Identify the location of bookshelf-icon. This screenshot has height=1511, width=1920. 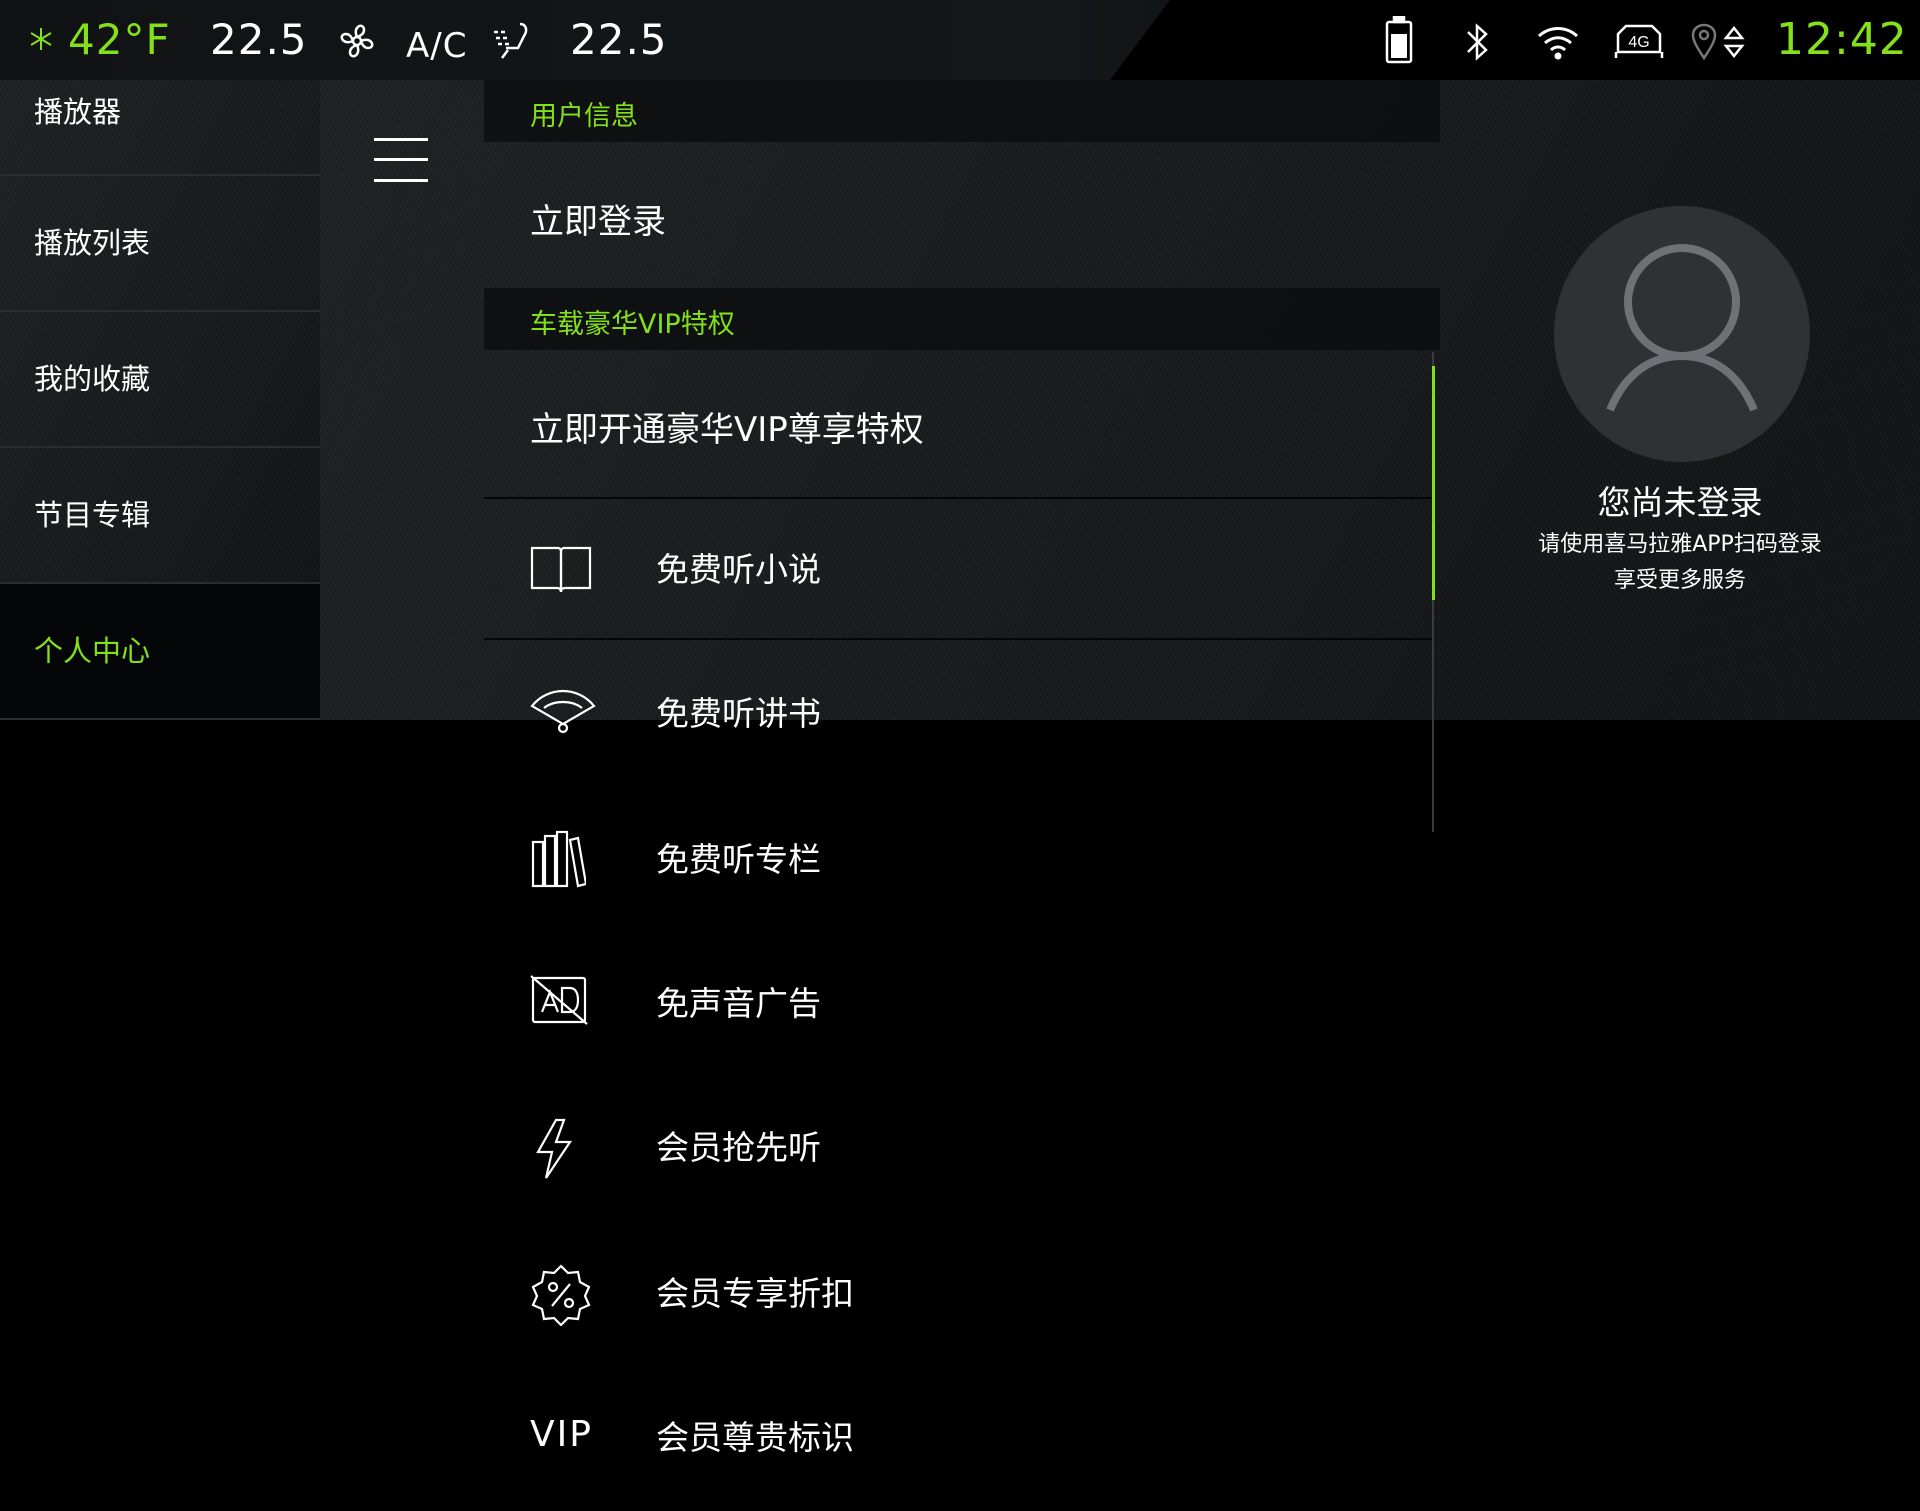
(561, 861).